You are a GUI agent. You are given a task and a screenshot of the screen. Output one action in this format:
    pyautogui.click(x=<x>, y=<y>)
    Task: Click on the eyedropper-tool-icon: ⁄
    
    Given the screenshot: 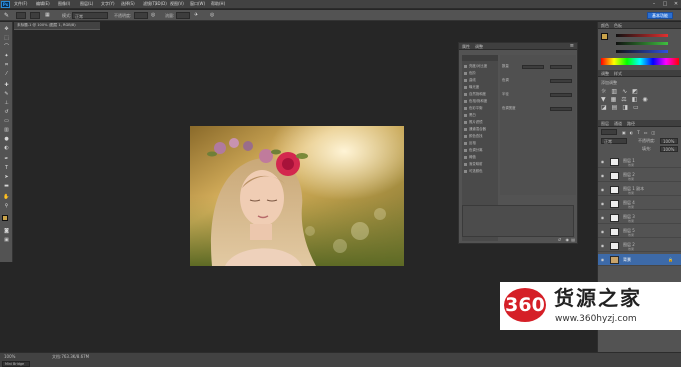 What is the action you would take?
    pyautogui.click(x=6, y=74)
    